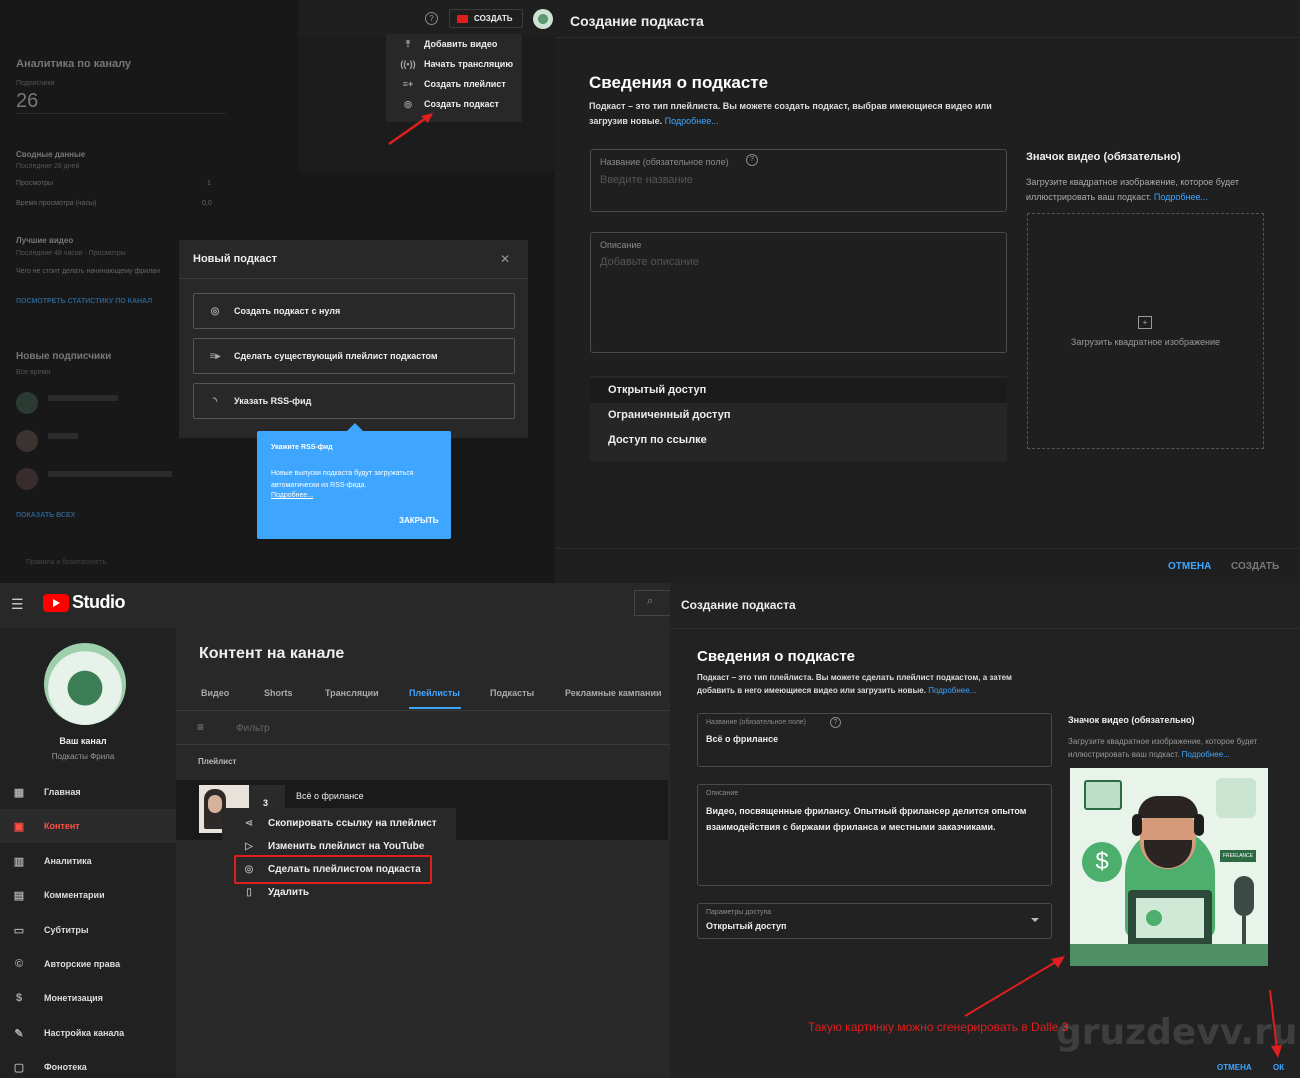  Describe the element at coordinates (209, 183) in the screenshot. I see `views-value: 1` at that location.